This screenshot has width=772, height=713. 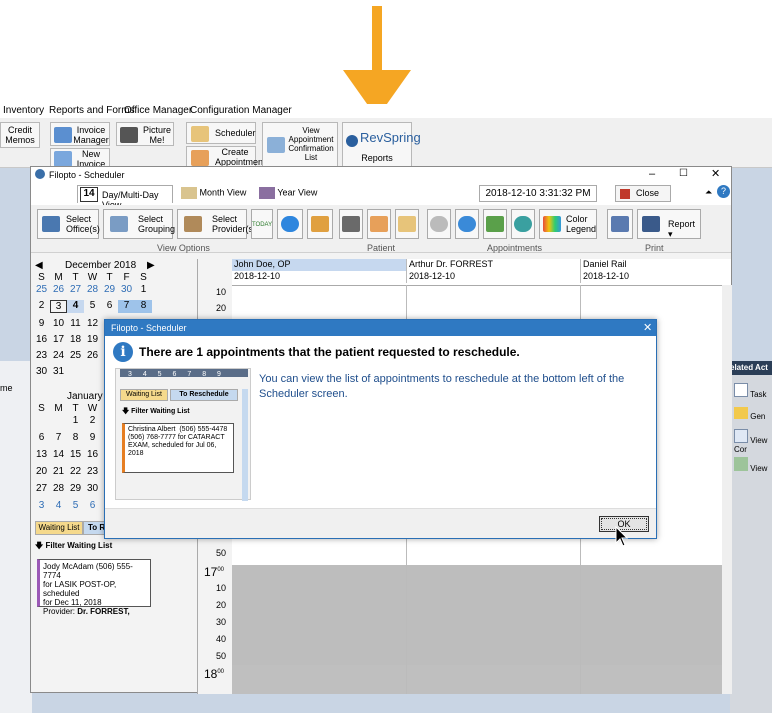 I want to click on report-button: Report ▾, so click(x=669, y=224).